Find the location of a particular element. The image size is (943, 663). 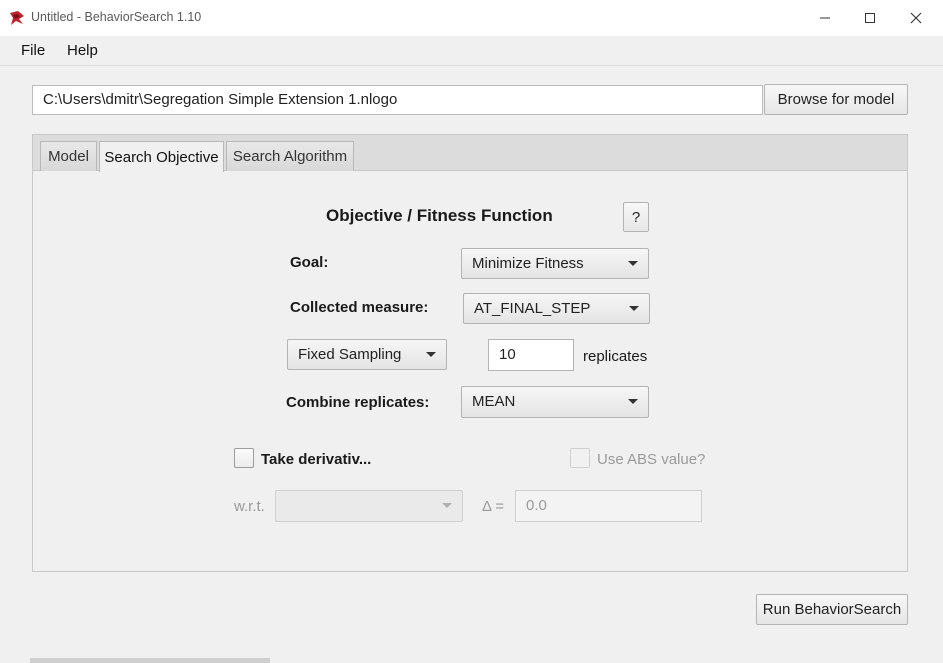

goal-select: Minimize Fitness is located at coordinates (555, 263).